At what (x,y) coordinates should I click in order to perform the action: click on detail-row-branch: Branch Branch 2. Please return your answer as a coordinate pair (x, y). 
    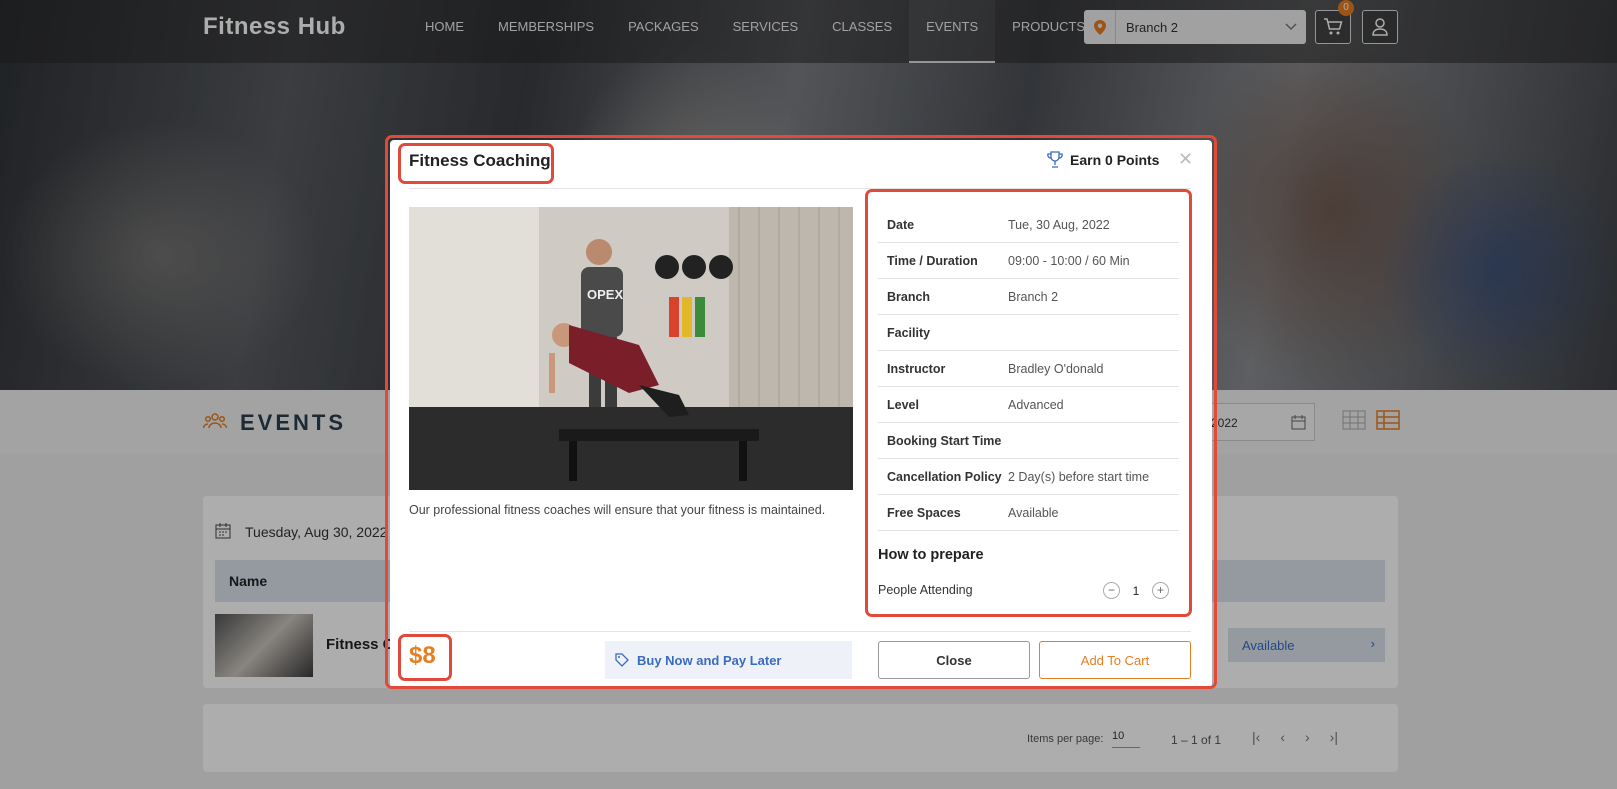
    Looking at the image, I should click on (1028, 297).